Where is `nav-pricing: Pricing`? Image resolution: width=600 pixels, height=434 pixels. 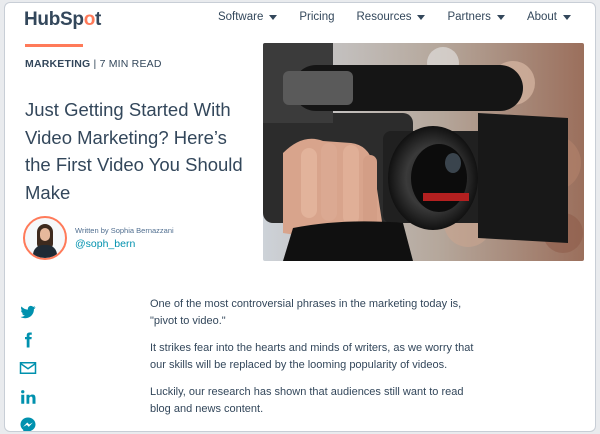
nav-pricing: Pricing is located at coordinates (316, 17).